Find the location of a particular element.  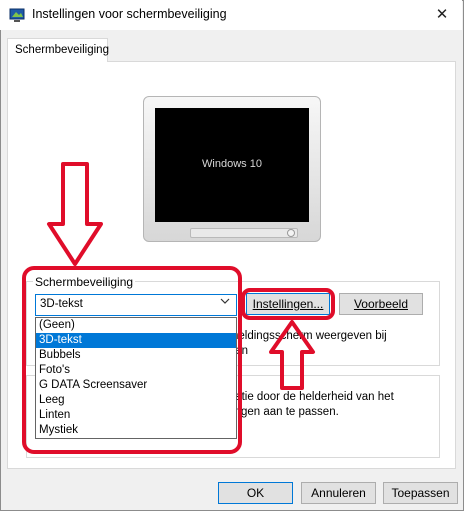

preview-button: Voorbeeld is located at coordinates (381, 304).